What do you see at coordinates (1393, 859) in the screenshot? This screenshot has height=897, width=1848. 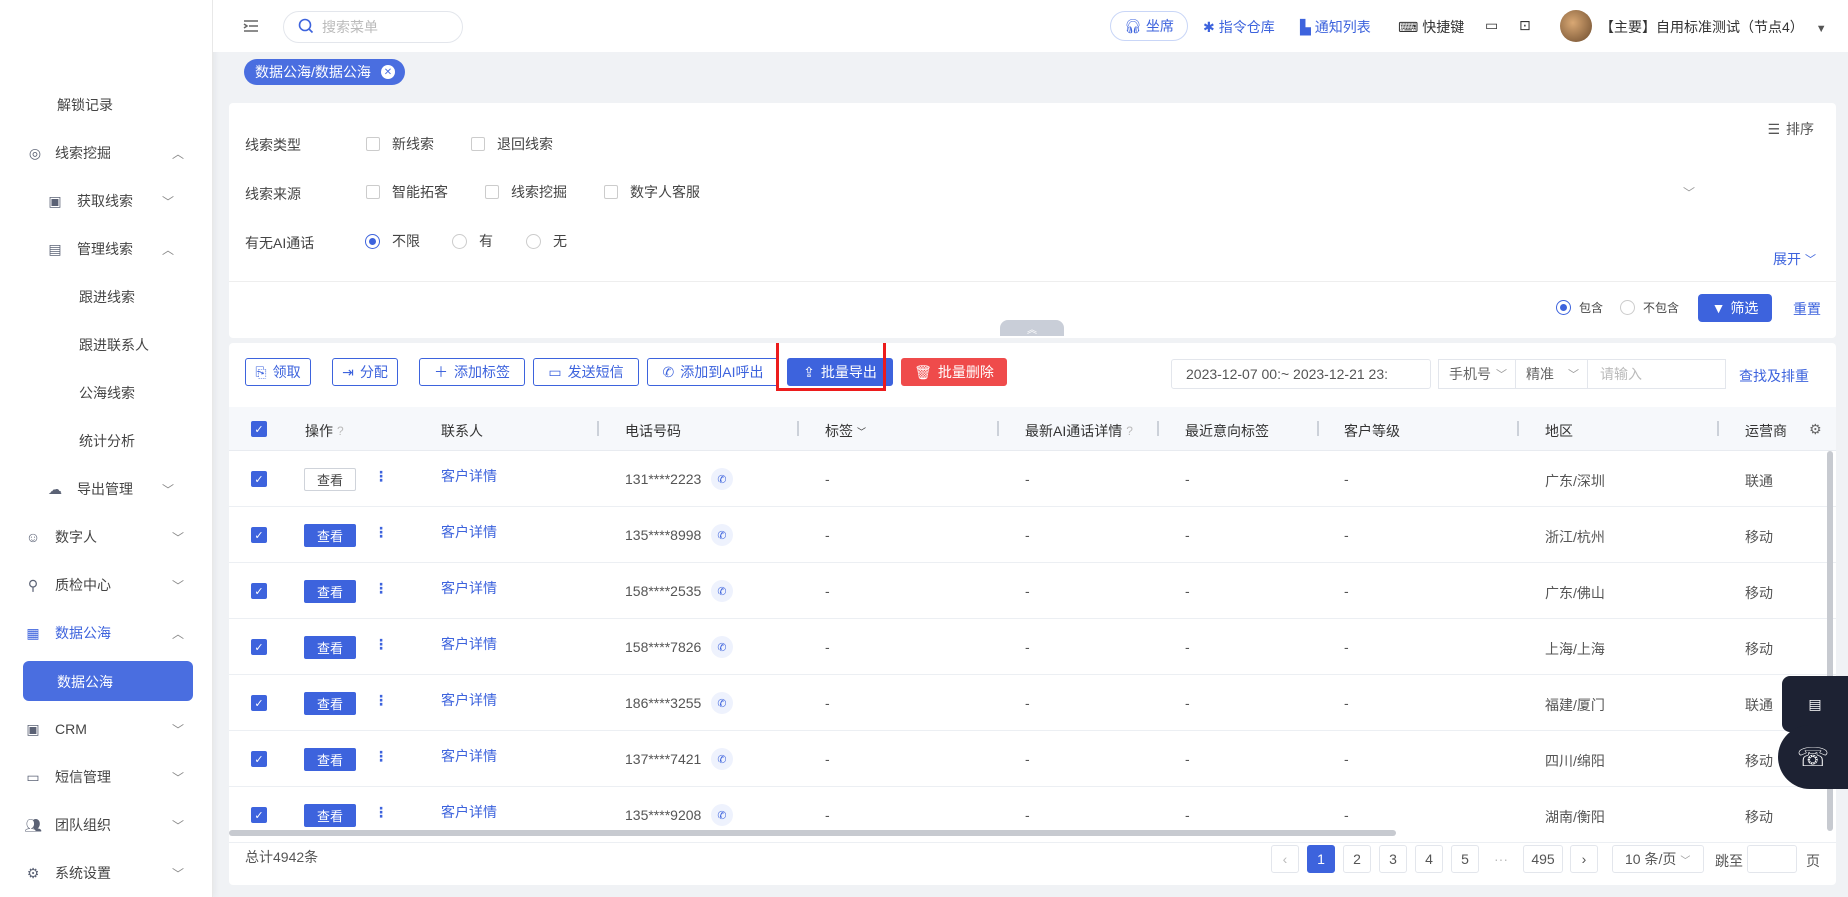 I see `page-button: 3` at bounding box center [1393, 859].